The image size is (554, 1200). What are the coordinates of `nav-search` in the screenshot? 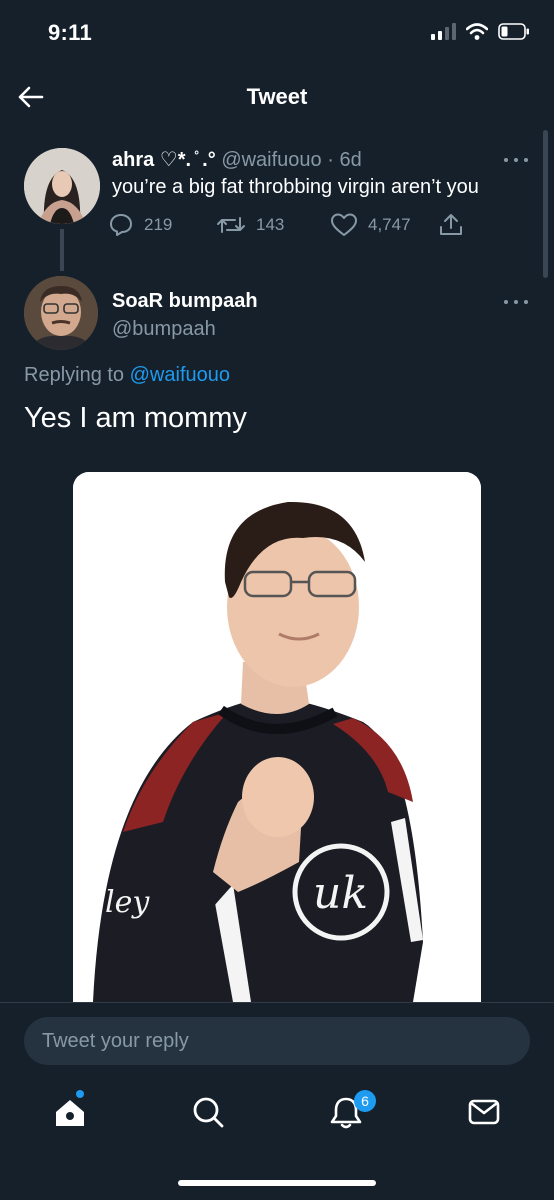 It's located at (208, 1112).